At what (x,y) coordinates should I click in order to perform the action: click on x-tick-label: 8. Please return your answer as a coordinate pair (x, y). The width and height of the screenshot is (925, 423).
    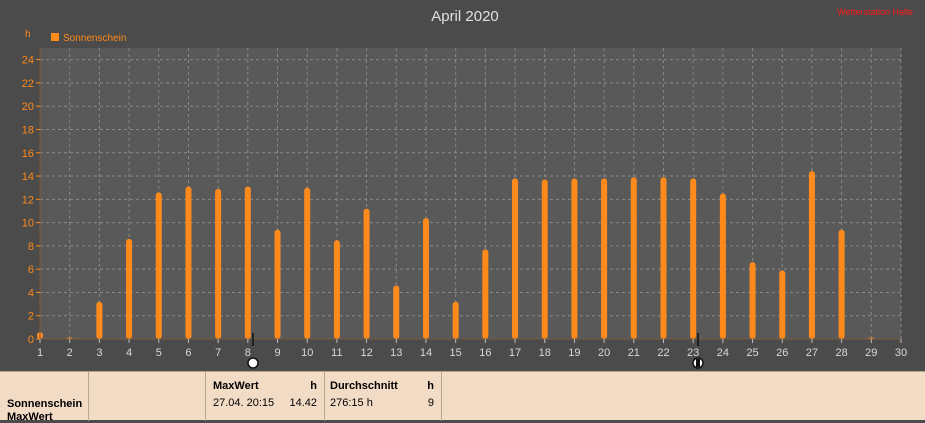
    Looking at the image, I should click on (248, 353).